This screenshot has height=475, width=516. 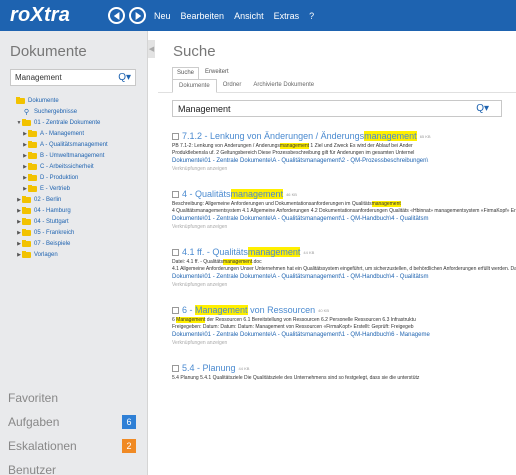 What do you see at coordinates (73, 189) in the screenshot?
I see `tree-item: ▶ E - Vertrieb` at bounding box center [73, 189].